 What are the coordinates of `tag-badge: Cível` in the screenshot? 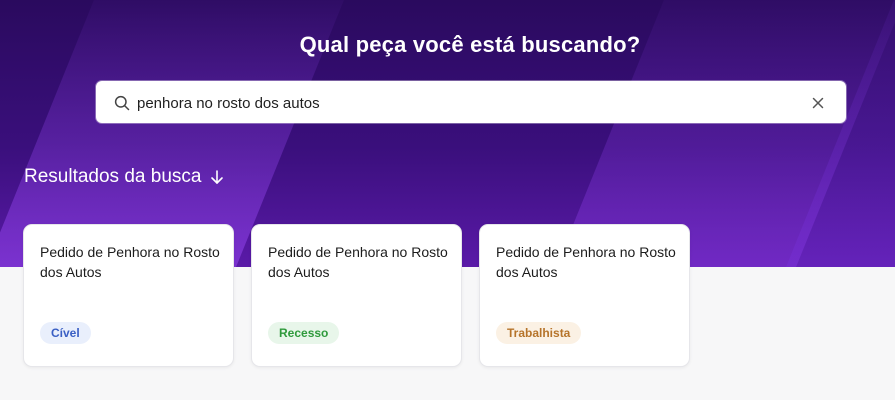 It's located at (65, 333).